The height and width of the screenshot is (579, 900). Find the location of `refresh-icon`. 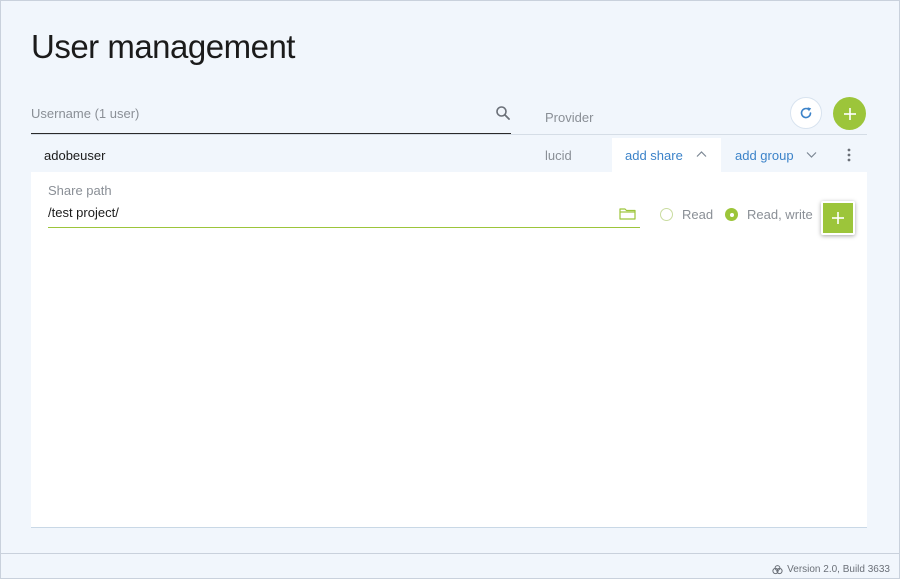

refresh-icon is located at coordinates (806, 113).